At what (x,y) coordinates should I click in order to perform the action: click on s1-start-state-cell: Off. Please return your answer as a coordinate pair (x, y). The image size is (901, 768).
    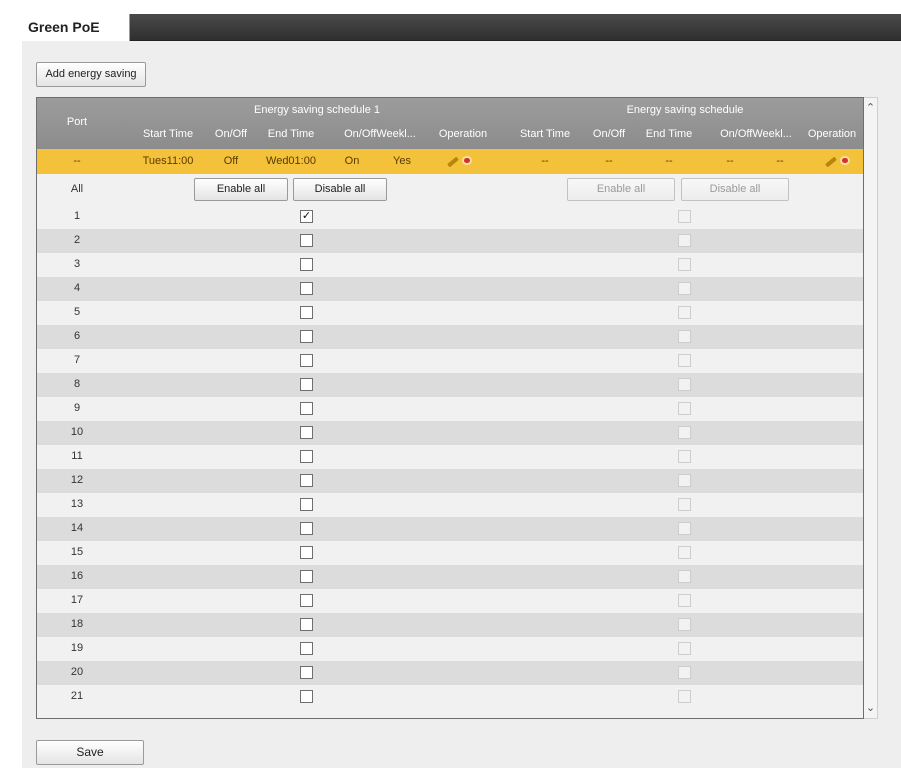
    Looking at the image, I should click on (231, 161).